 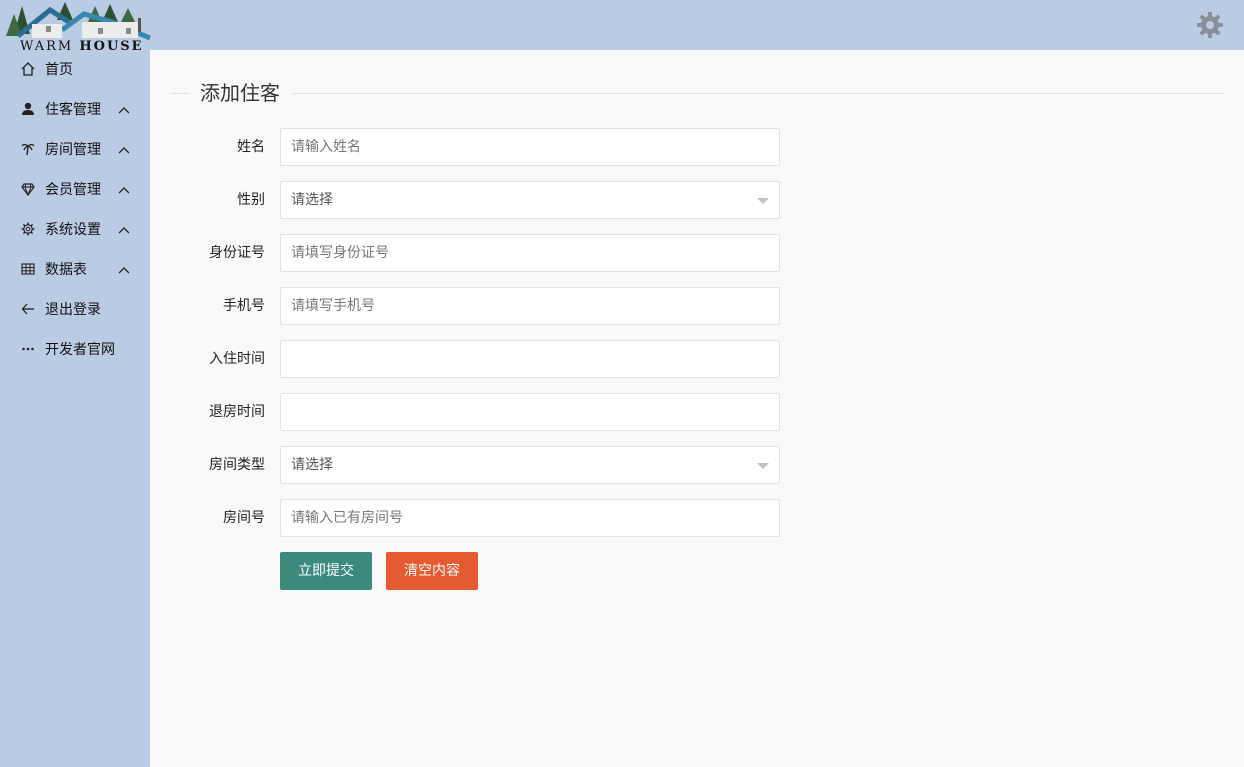 What do you see at coordinates (622, 27) in the screenshot?
I see `top-header: WARM HOUSE` at bounding box center [622, 27].